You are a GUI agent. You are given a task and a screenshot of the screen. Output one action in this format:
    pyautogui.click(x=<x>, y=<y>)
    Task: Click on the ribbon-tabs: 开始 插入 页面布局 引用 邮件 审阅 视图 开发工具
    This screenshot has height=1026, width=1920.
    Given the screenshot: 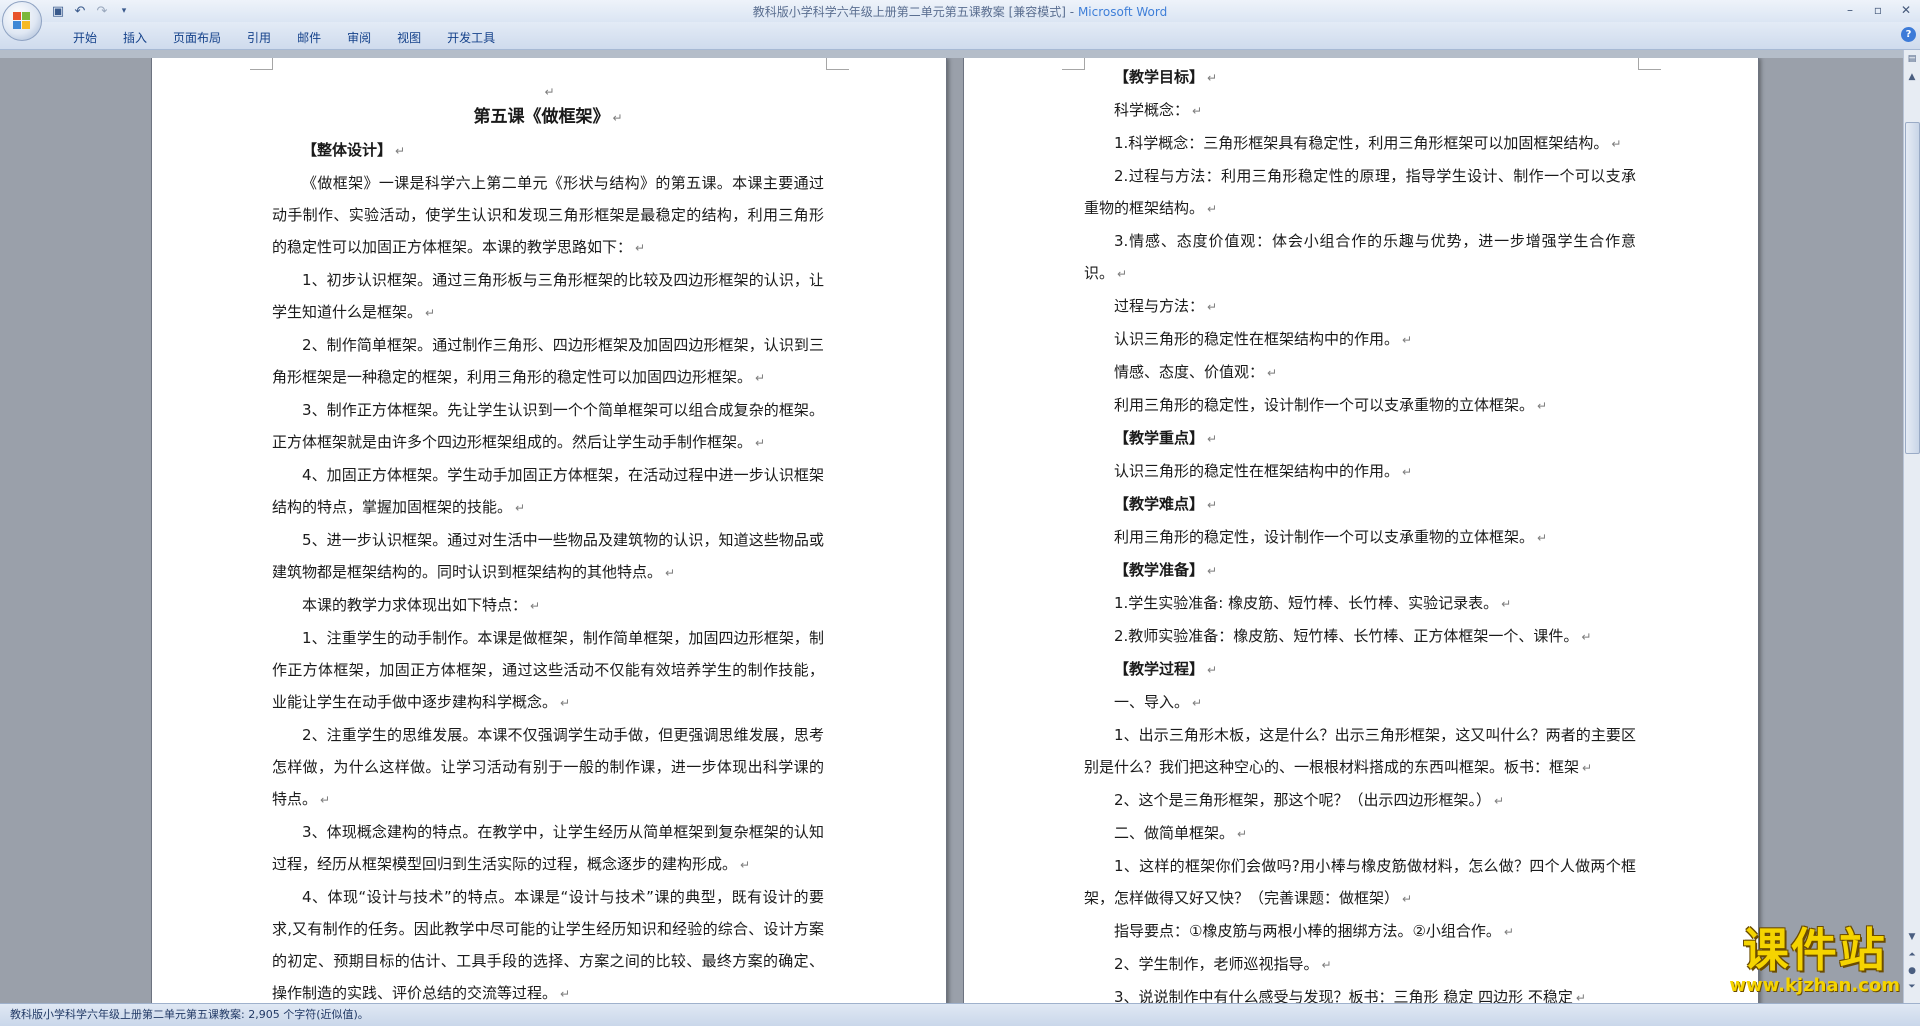 What is the action you would take?
    pyautogui.click(x=284, y=37)
    